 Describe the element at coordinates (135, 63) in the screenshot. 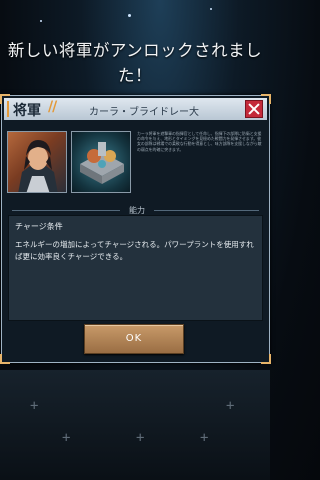

I see `unlock-notification: 新しい将軍がアンロックされまし た！` at that location.